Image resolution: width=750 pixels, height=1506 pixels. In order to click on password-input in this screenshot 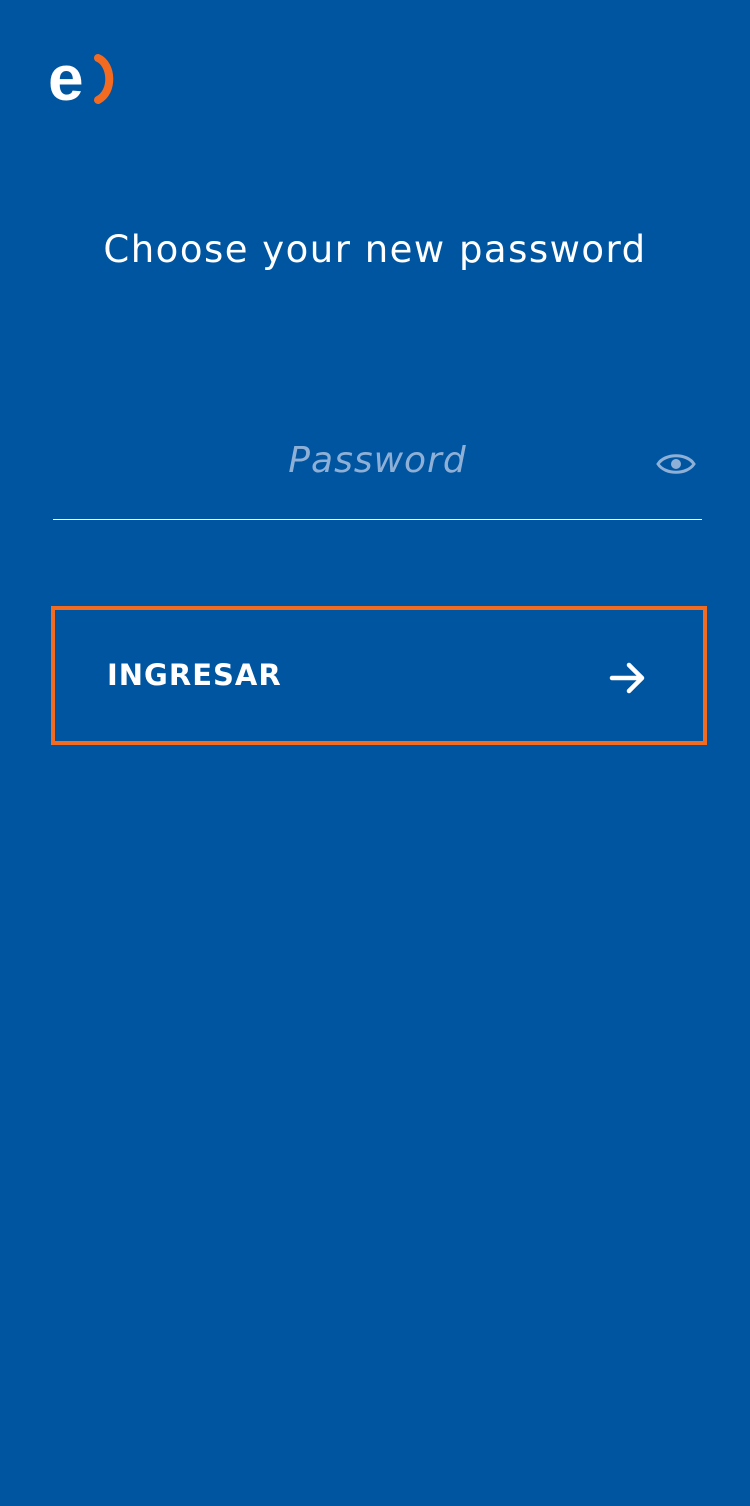, I will do `click(377, 460)`.